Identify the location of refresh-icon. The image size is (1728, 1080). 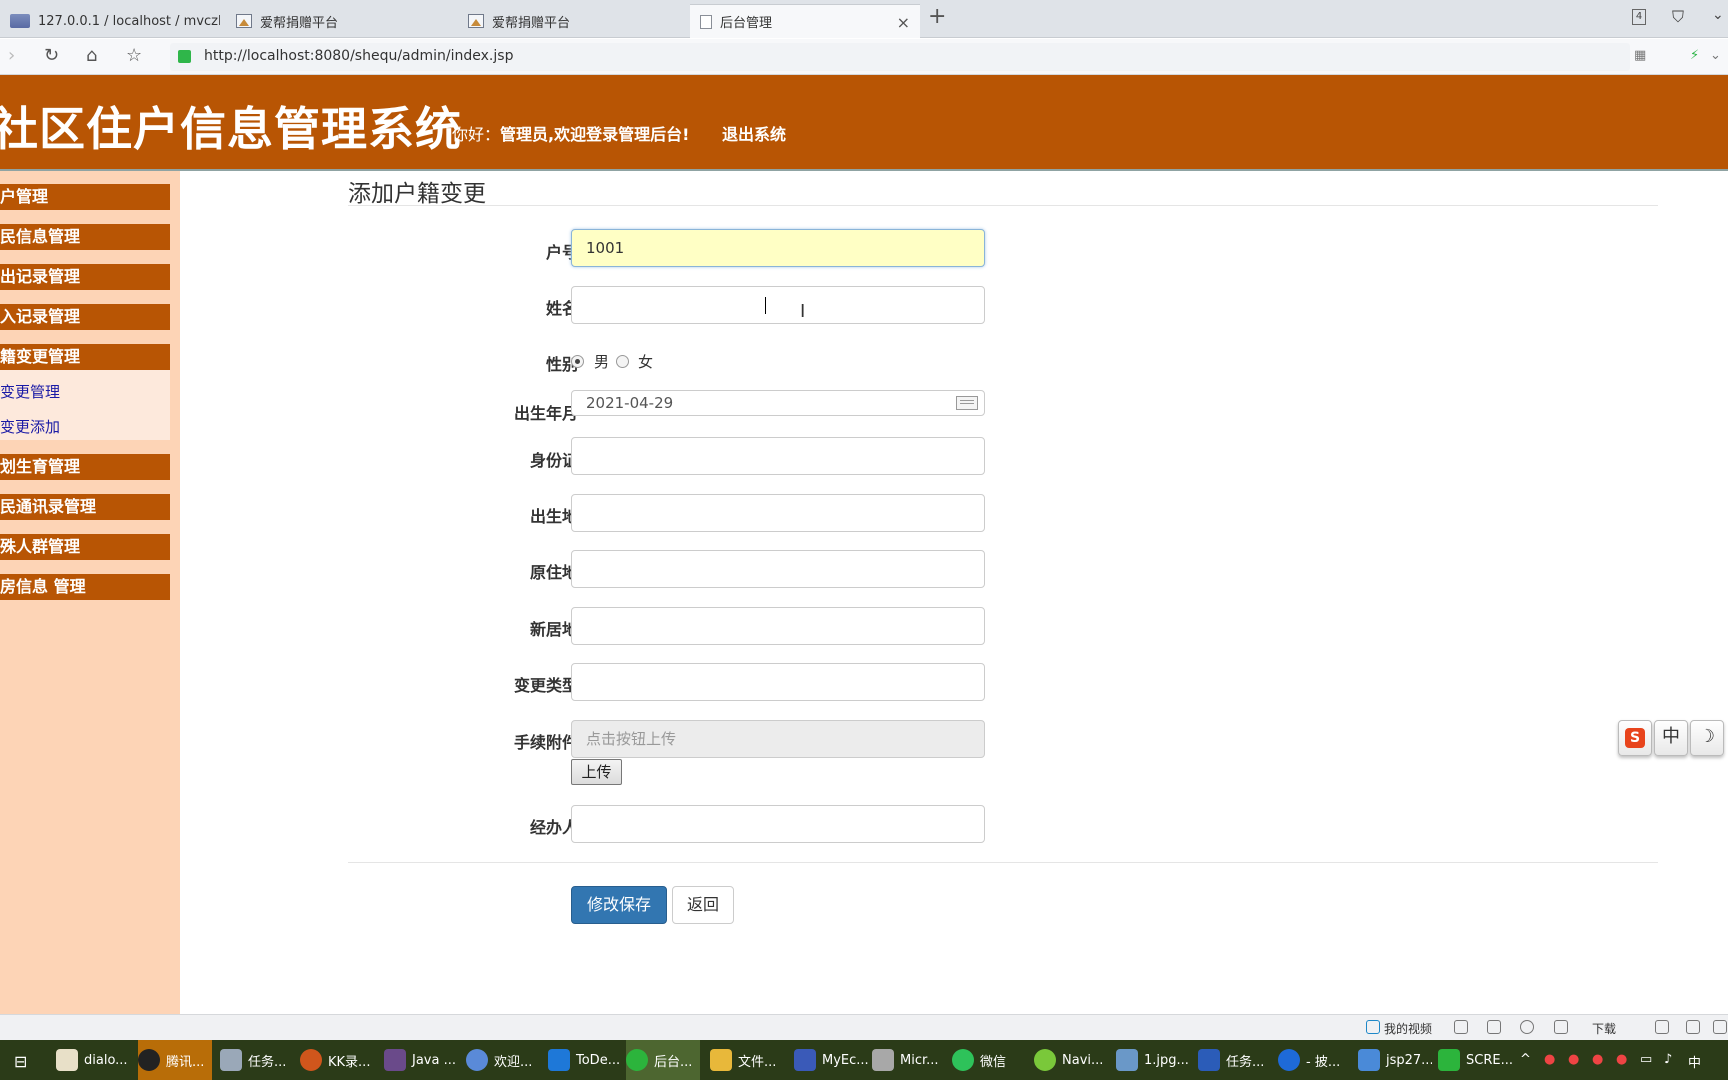
(1527, 1027).